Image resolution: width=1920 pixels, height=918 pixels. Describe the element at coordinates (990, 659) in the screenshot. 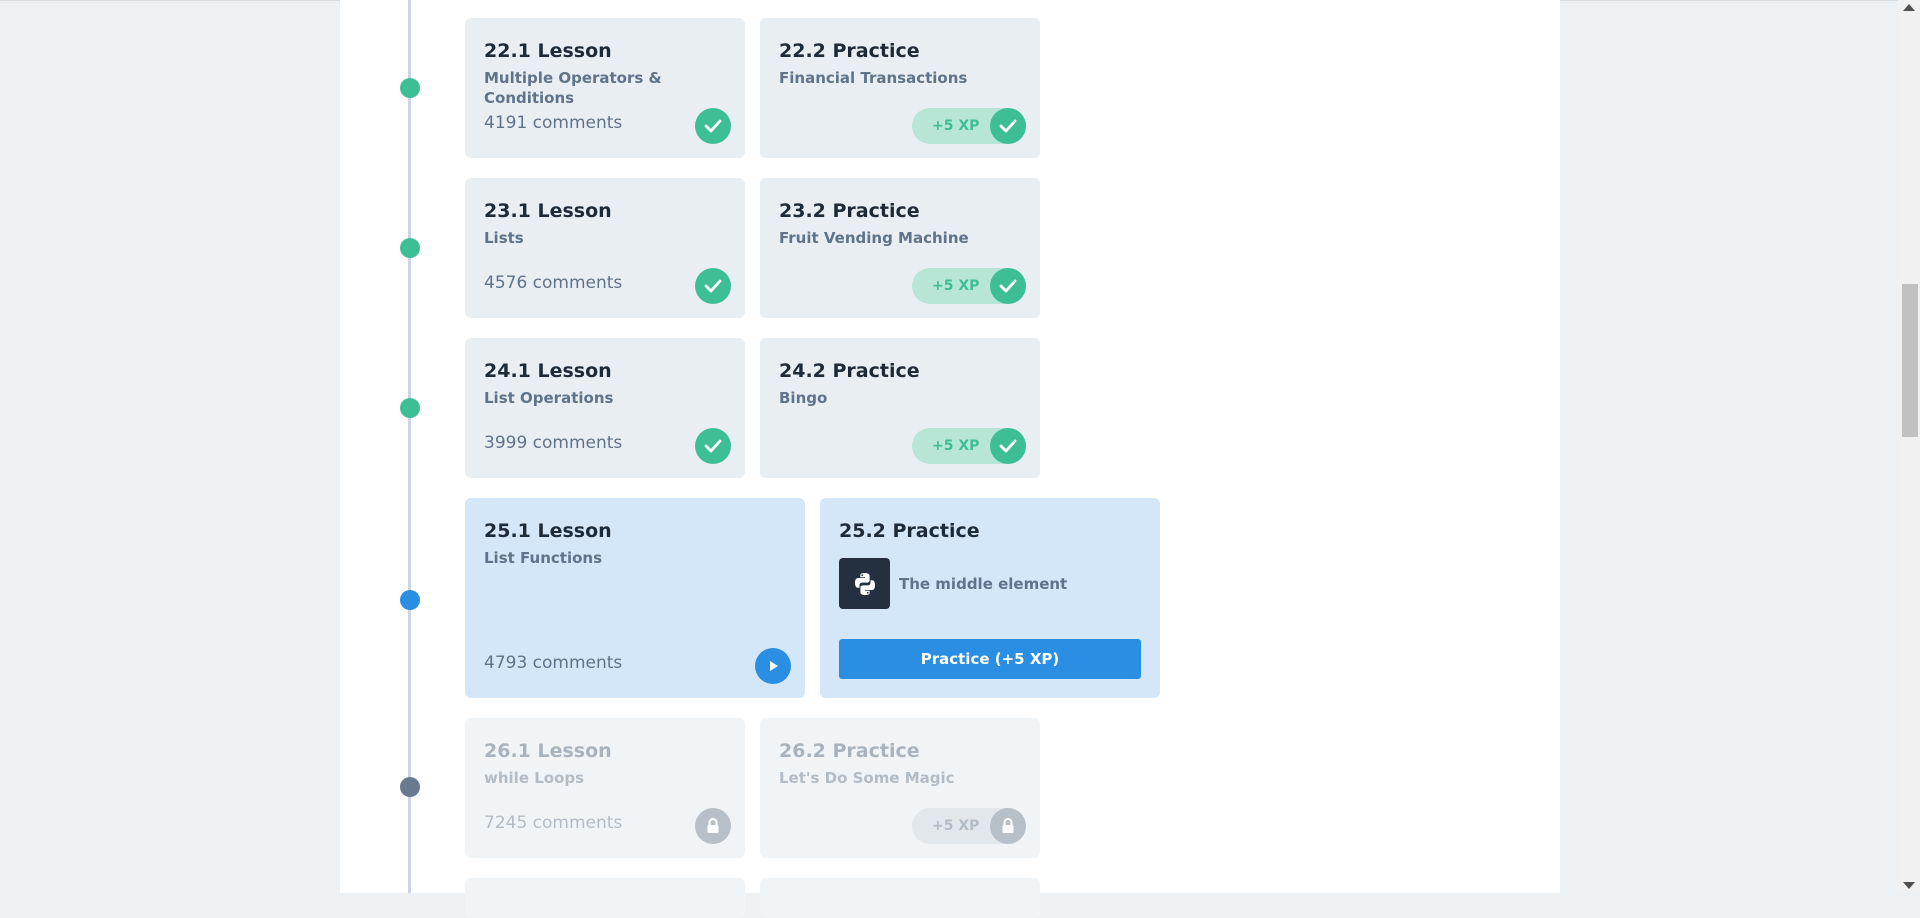

I see `practice-button: Practice (+5 XP)` at that location.